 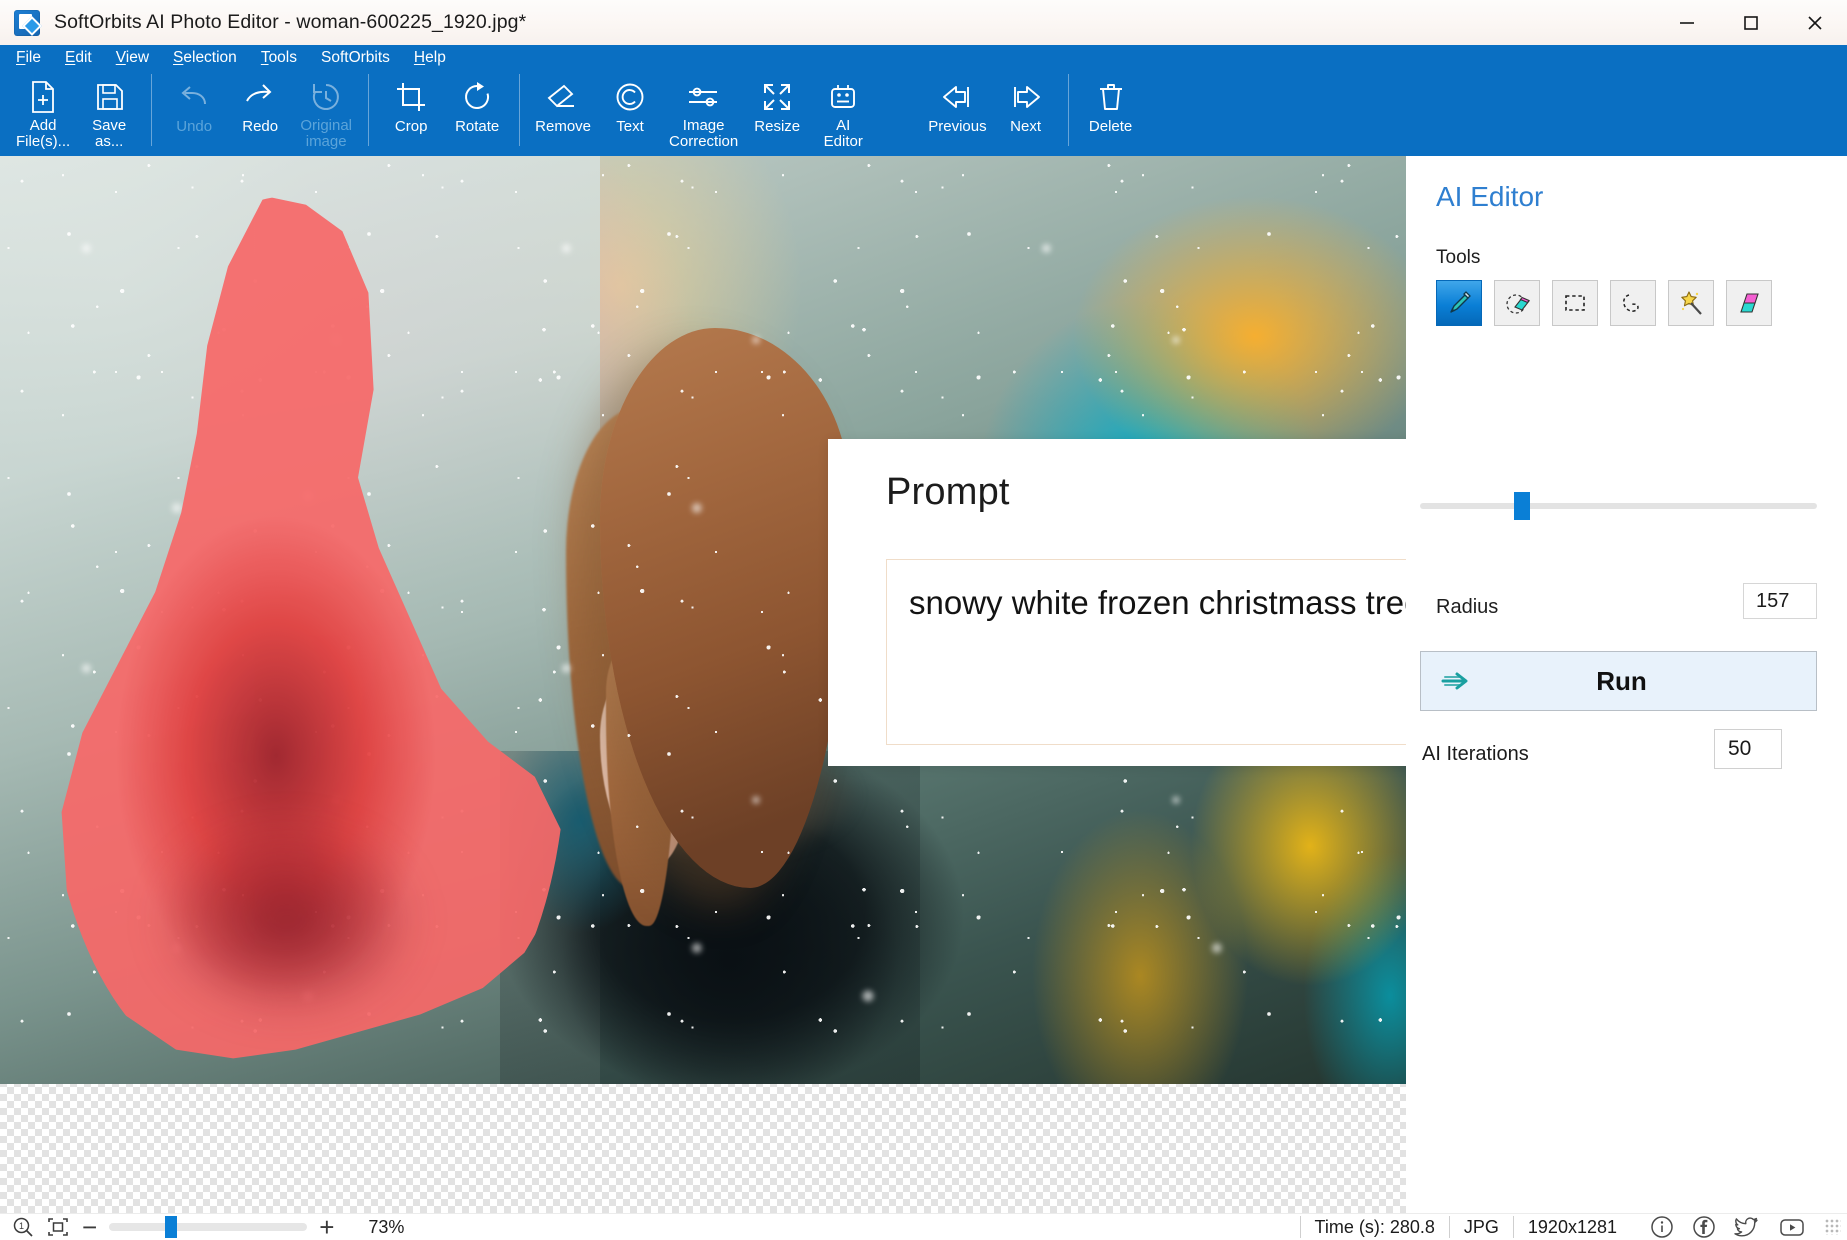 What do you see at coordinates (1723, 1227) in the screenshot?
I see `status-social-links` at bounding box center [1723, 1227].